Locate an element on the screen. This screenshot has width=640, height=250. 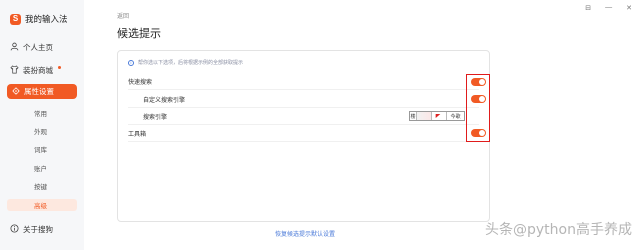
watermark: 头条@python高手养成 is located at coordinates (558, 230).